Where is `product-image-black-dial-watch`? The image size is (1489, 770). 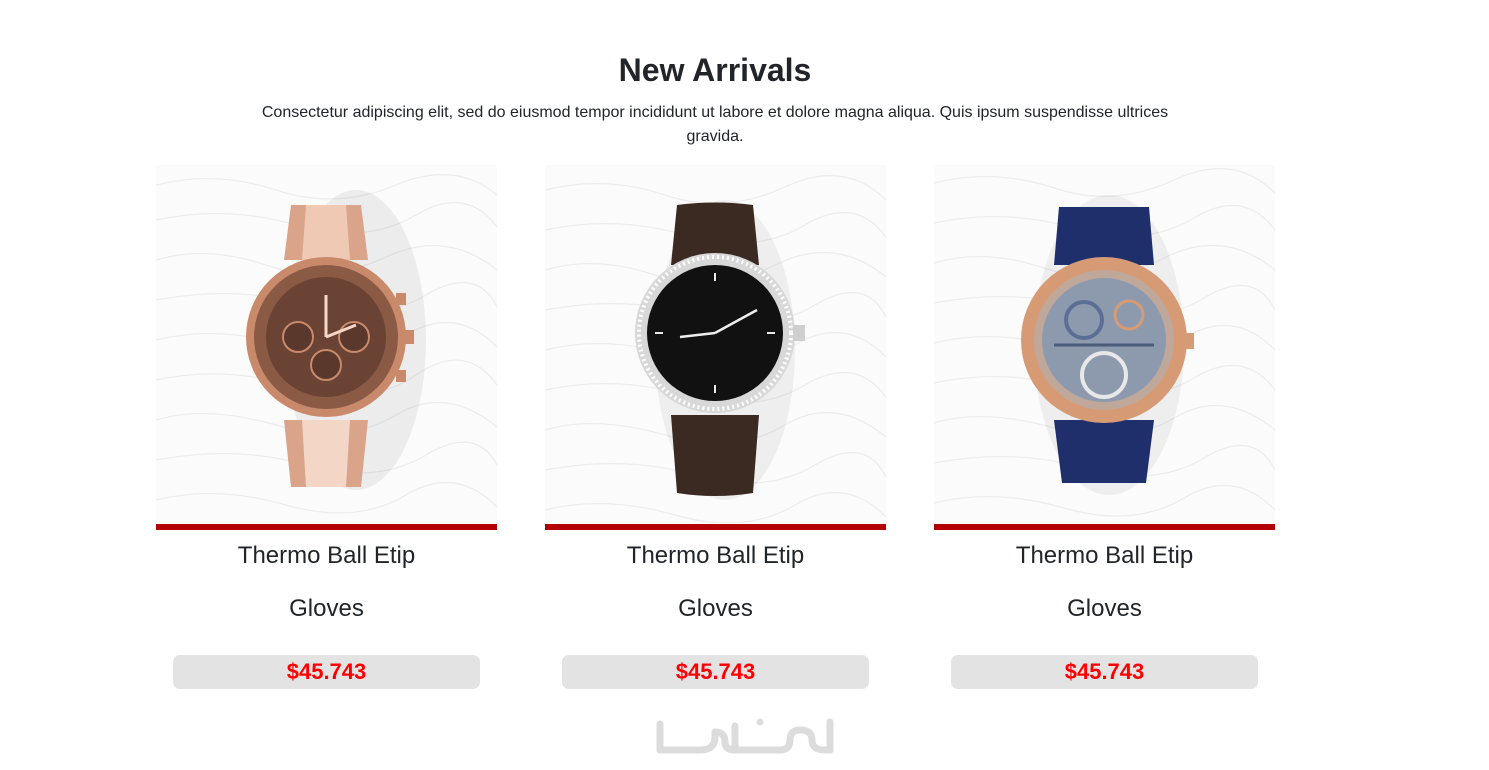 product-image-black-dial-watch is located at coordinates (715, 344).